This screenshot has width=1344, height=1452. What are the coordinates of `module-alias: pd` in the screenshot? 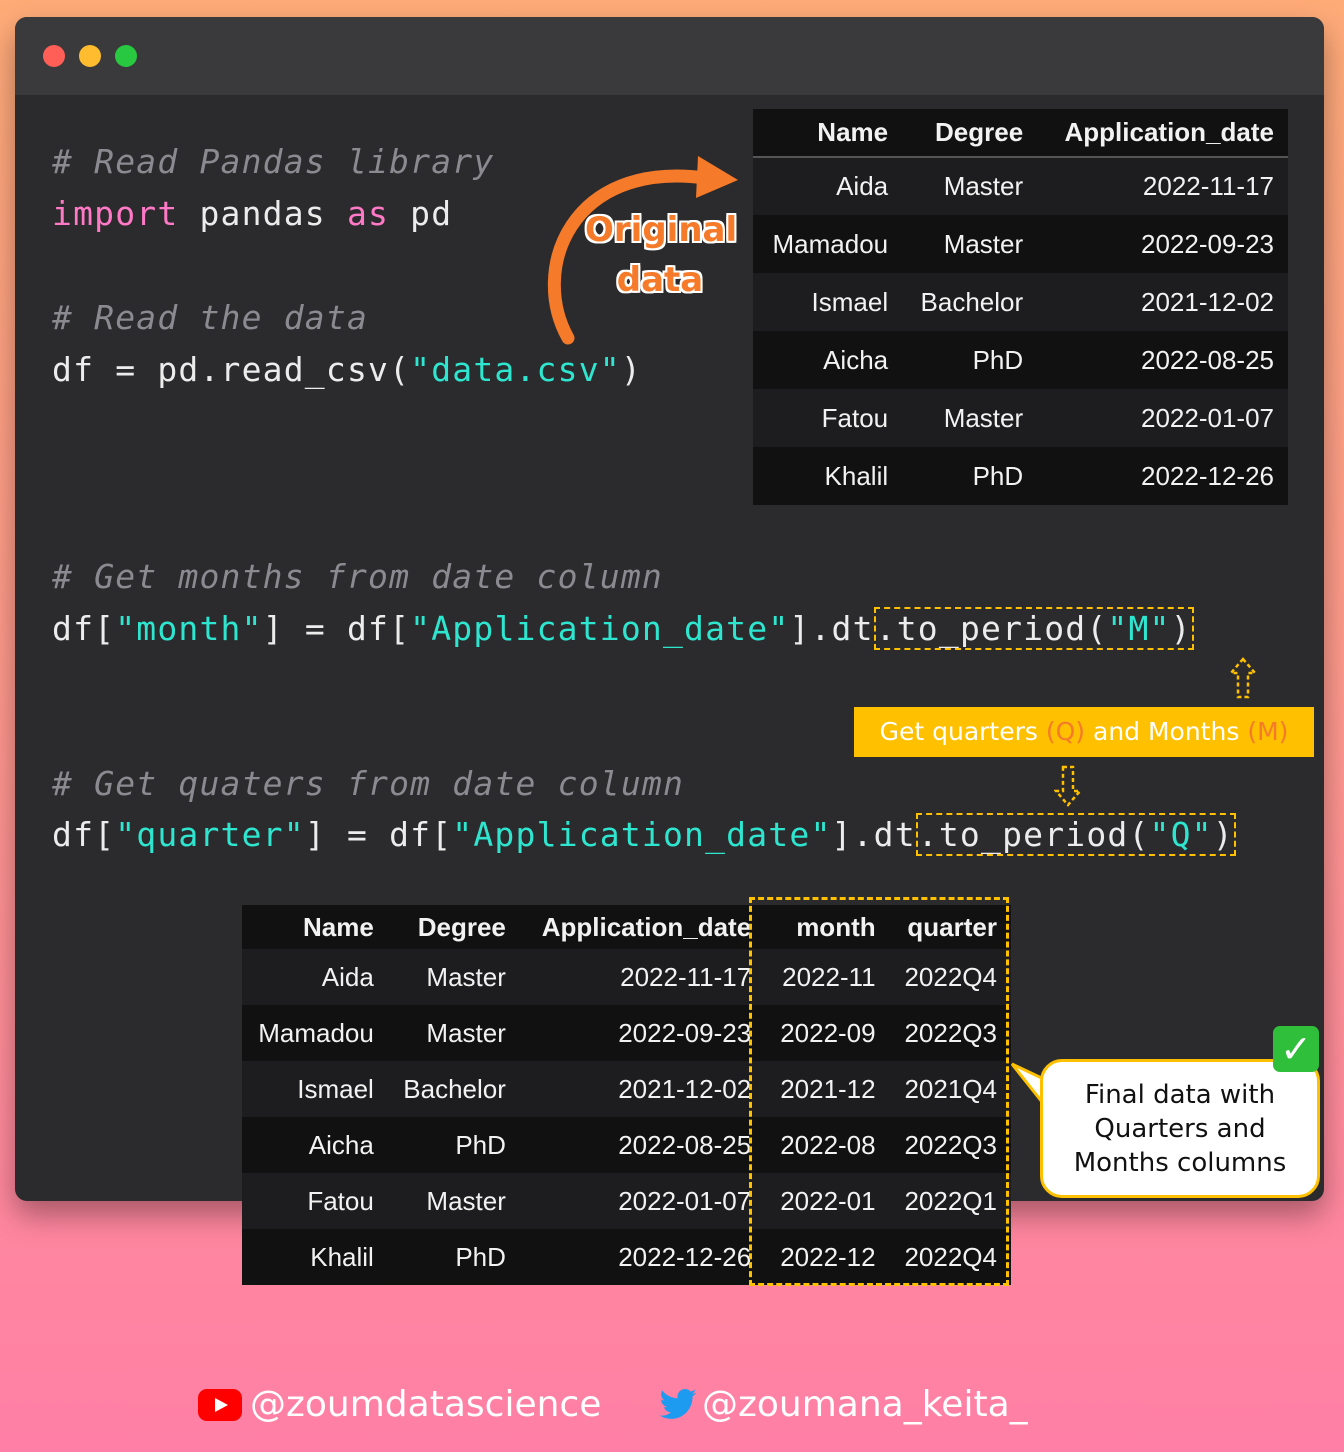 It's located at (421, 213).